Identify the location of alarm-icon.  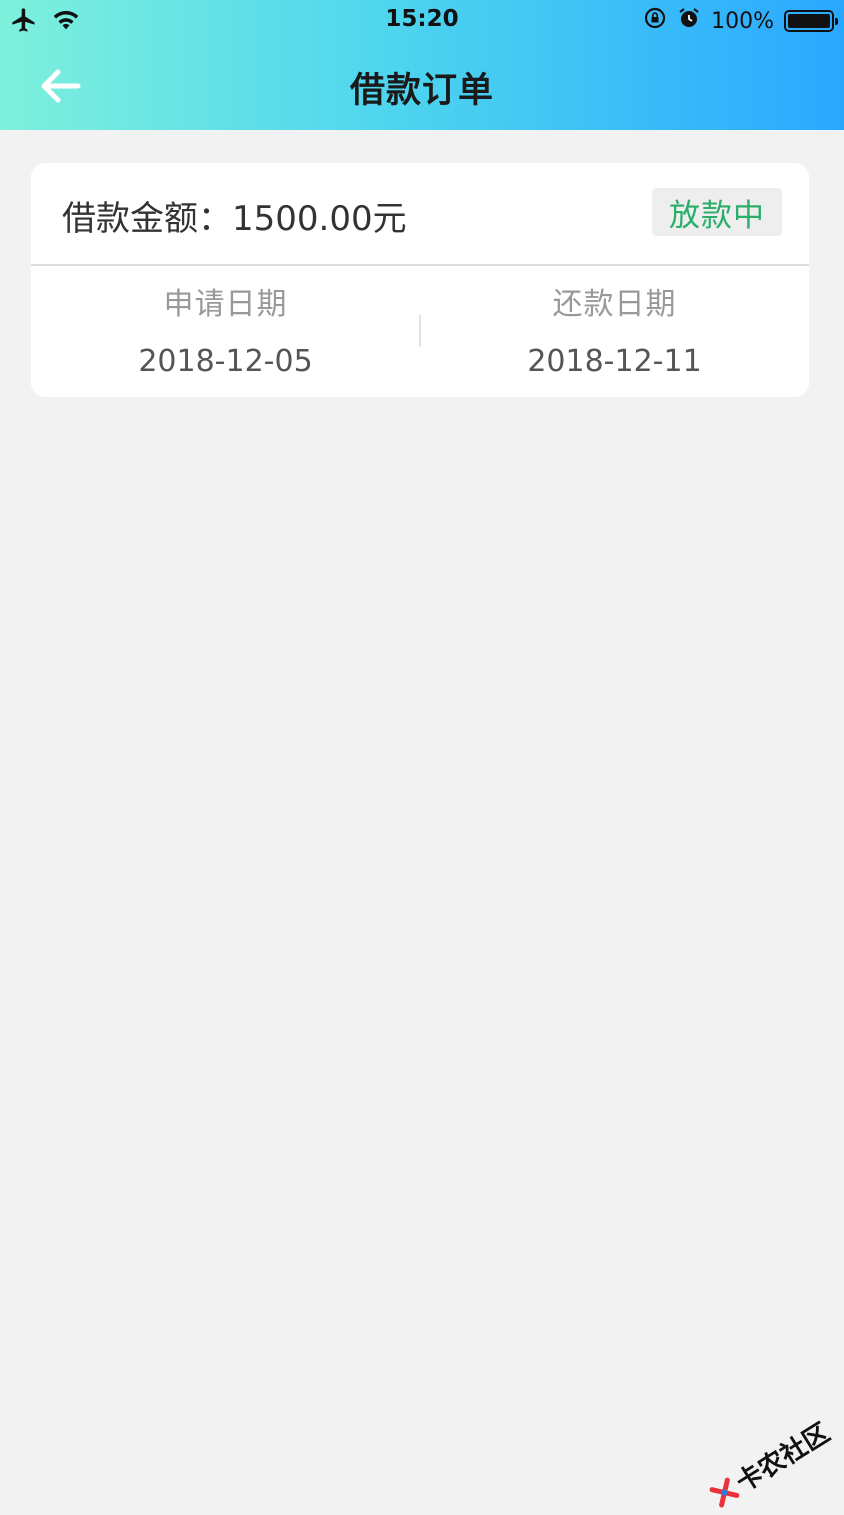
(689, 21).